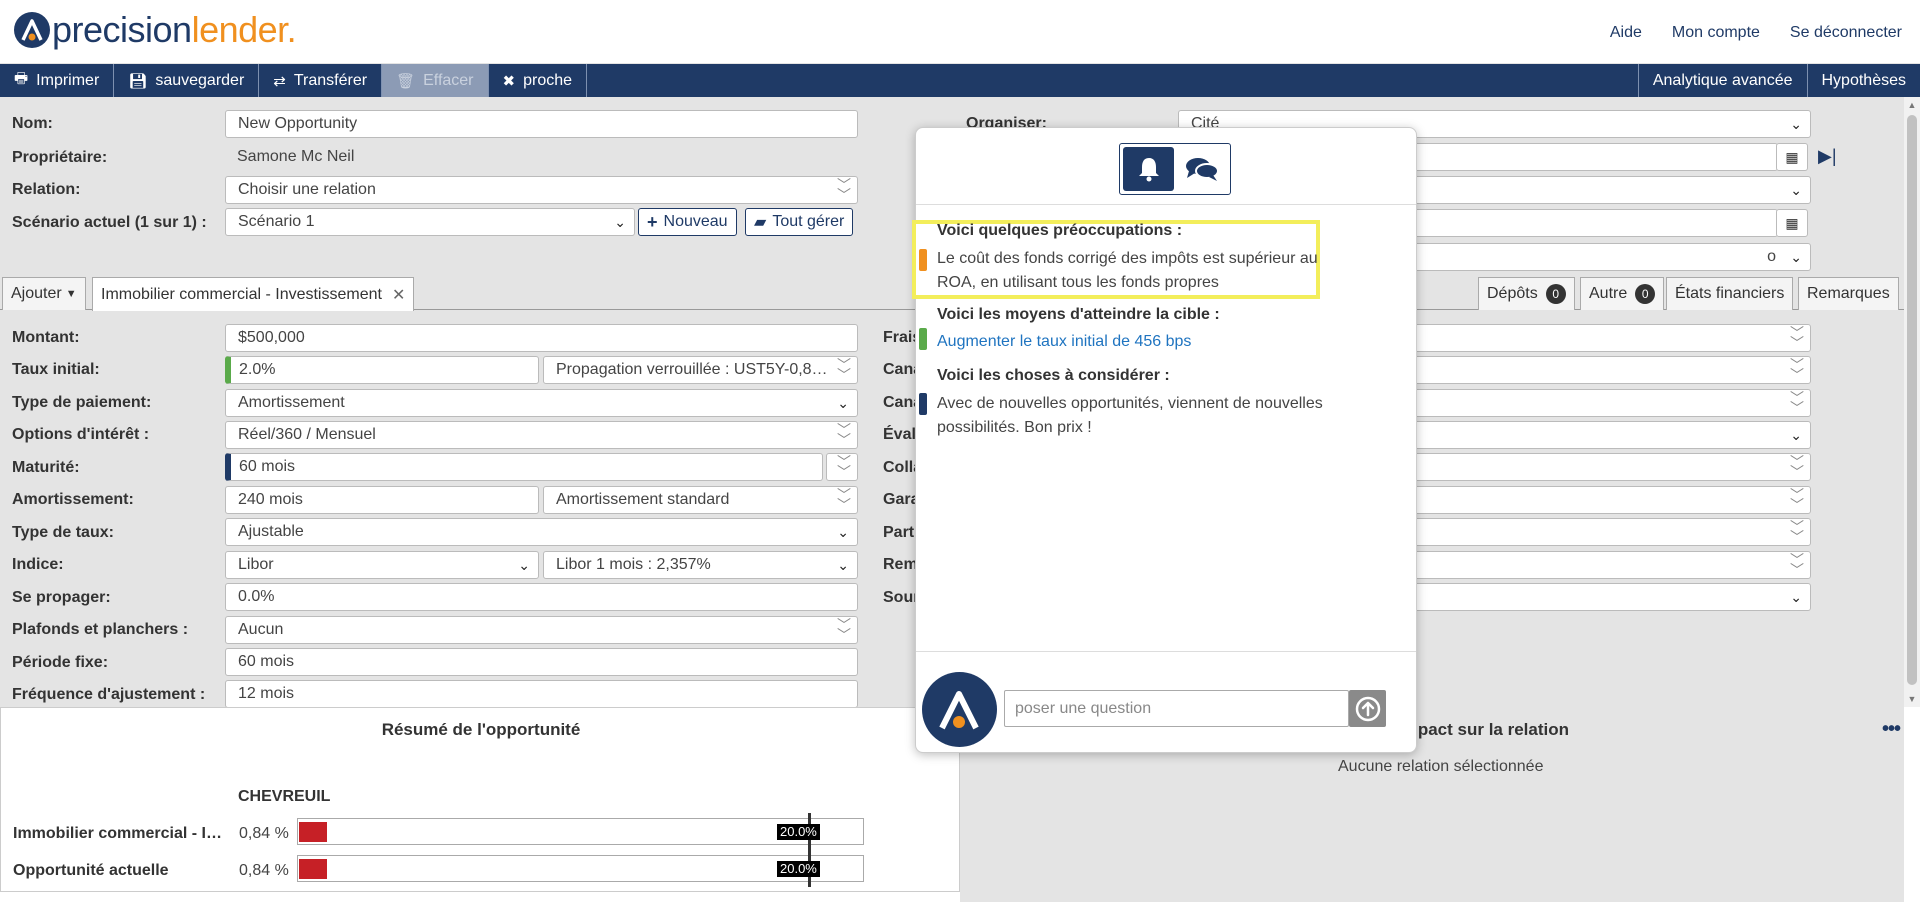 The width and height of the screenshot is (1920, 902). I want to click on manage-scenarios-button: ▰ Tout gérer, so click(799, 222).